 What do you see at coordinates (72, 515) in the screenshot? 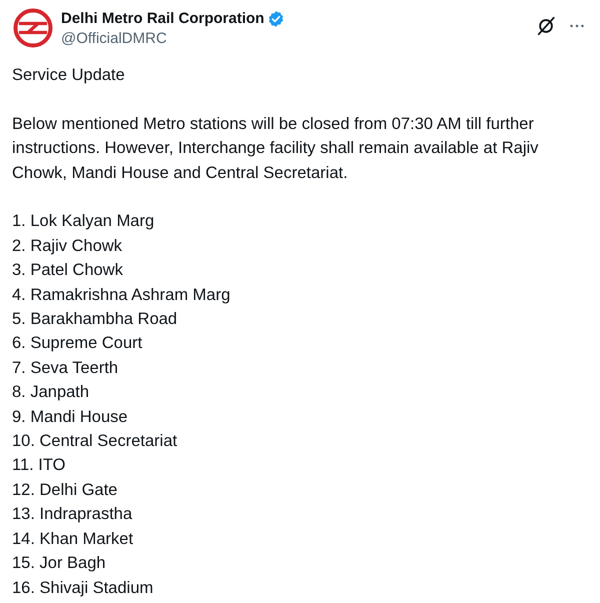
I see `station-list-item: 13. Indraprastha` at bounding box center [72, 515].